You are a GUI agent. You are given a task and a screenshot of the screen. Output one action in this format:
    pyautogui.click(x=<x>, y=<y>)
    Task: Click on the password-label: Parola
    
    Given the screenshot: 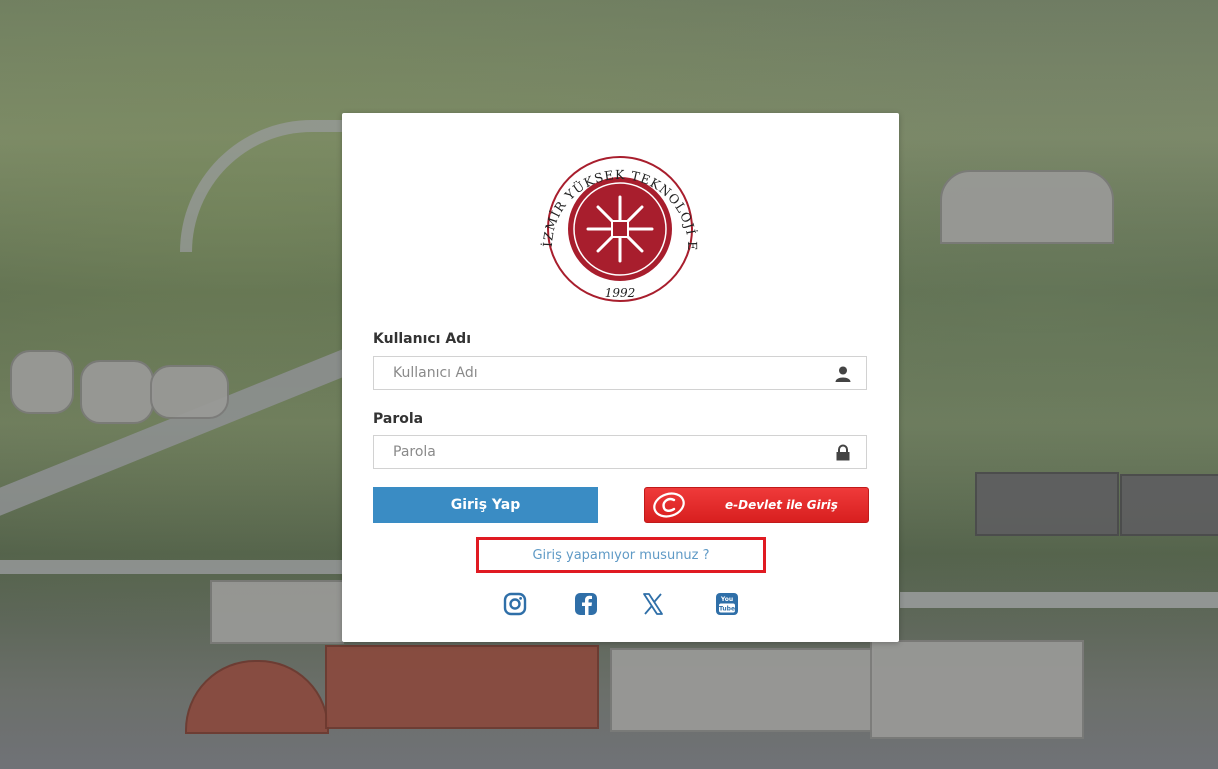 What is the action you would take?
    pyautogui.click(x=398, y=419)
    